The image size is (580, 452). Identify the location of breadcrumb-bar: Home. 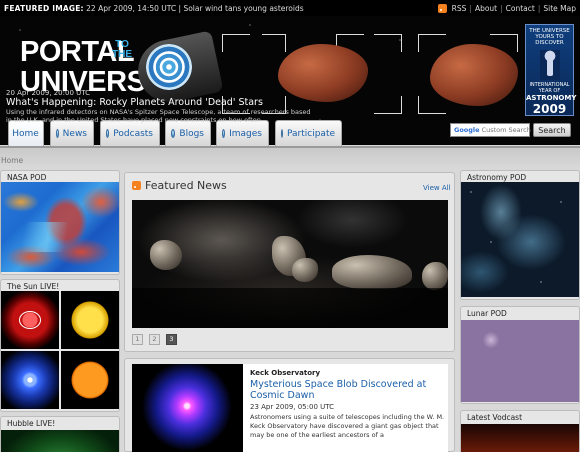
(290, 157).